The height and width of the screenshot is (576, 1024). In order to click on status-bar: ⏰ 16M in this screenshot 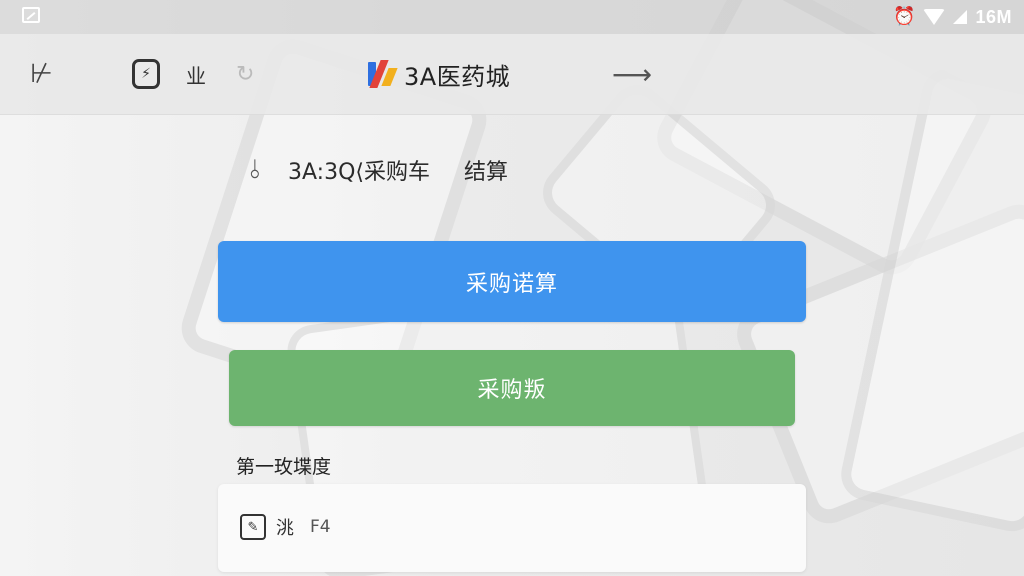, I will do `click(512, 17)`.